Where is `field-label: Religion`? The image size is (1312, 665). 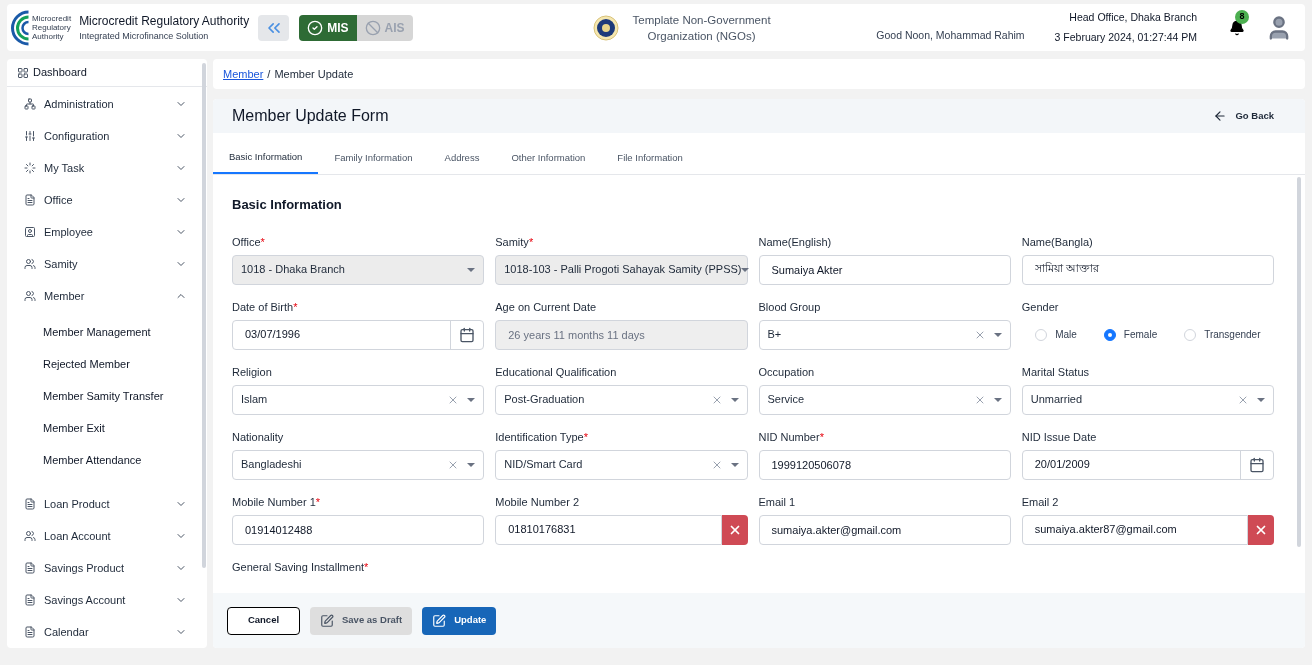 field-label: Religion is located at coordinates (252, 372).